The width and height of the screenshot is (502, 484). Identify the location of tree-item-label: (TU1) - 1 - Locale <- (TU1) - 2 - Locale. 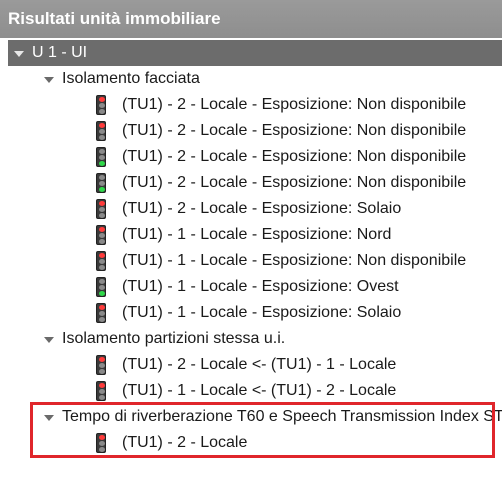
(259, 390).